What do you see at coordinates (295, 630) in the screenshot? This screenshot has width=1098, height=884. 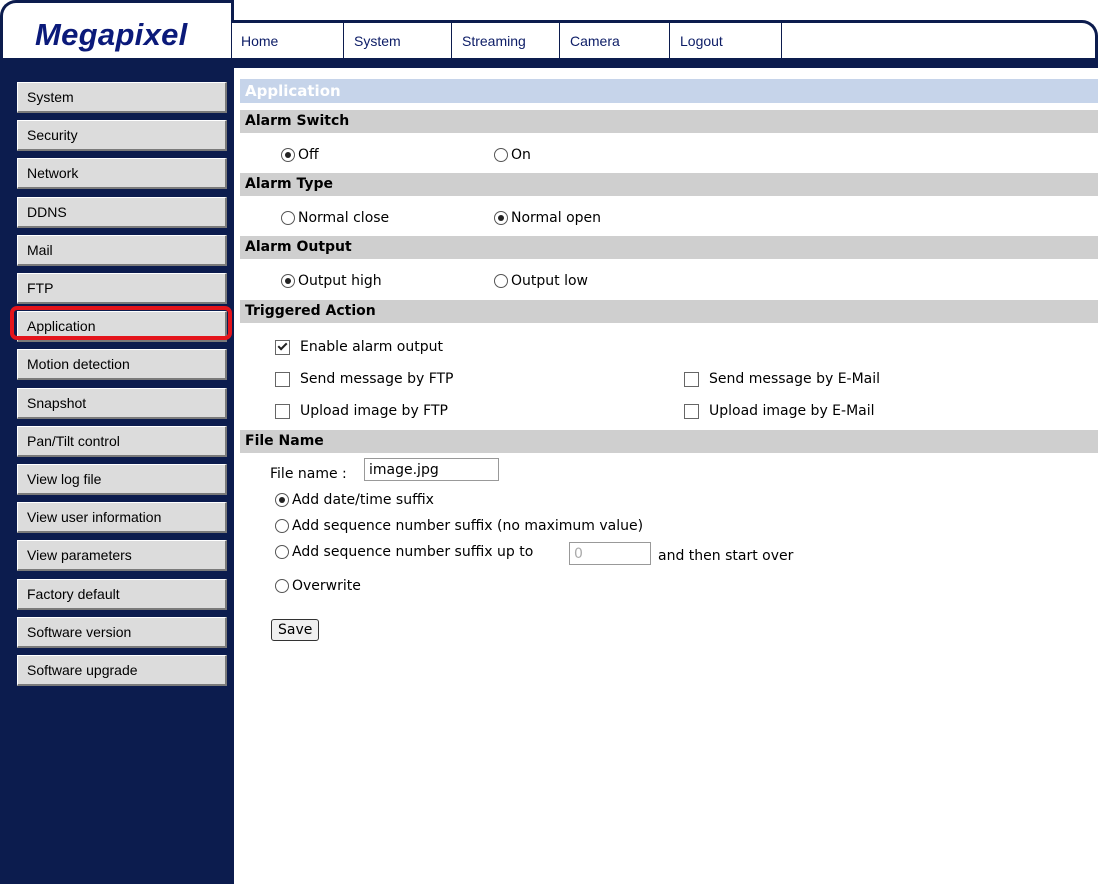 I see `save-button: Save` at bounding box center [295, 630].